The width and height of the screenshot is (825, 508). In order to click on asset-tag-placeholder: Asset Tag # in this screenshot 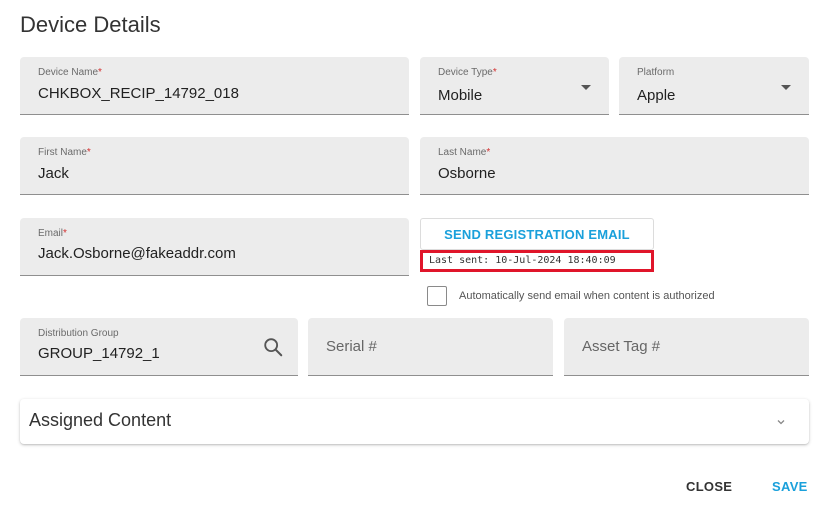, I will do `click(621, 346)`.